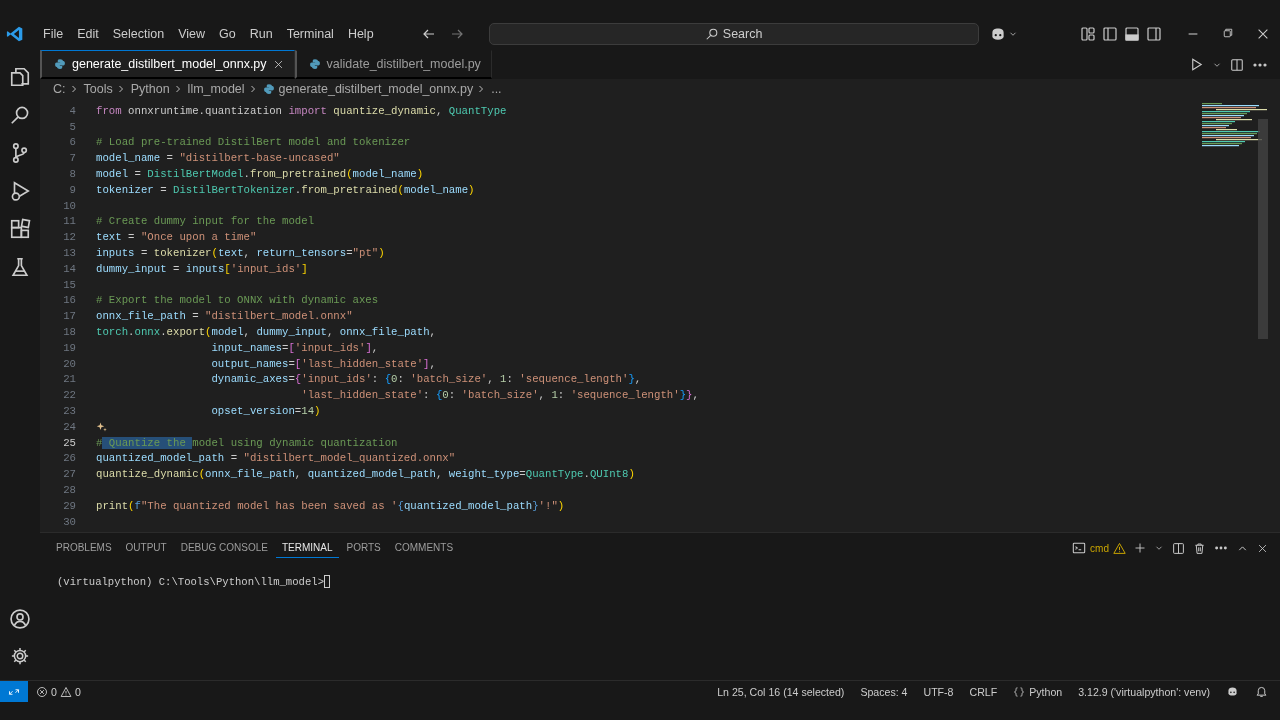  Describe the element at coordinates (1132, 34) in the screenshot. I see `panel-toggle-icon` at that location.